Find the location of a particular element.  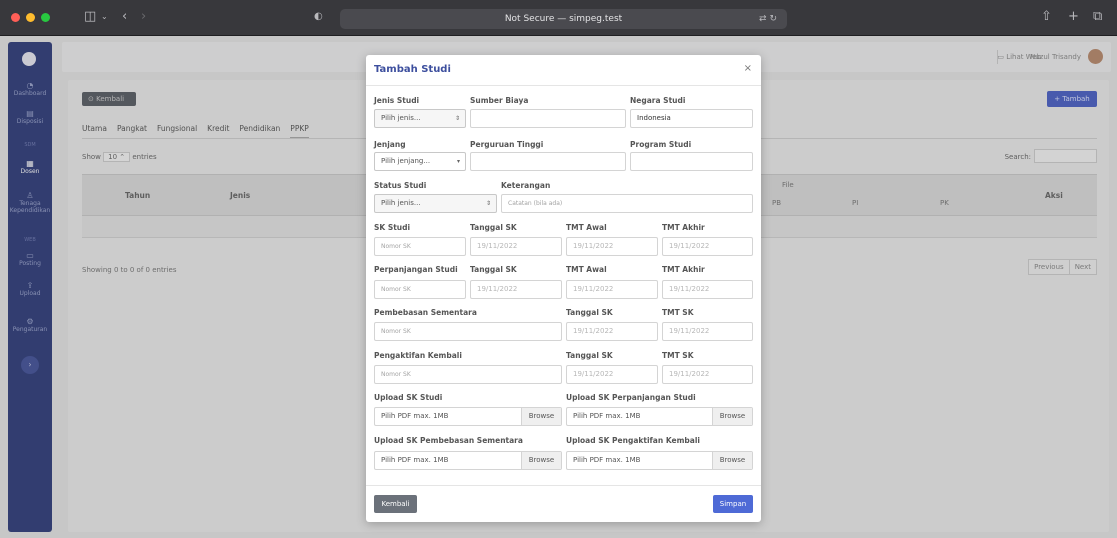

sumber-biaya-input is located at coordinates (548, 118).